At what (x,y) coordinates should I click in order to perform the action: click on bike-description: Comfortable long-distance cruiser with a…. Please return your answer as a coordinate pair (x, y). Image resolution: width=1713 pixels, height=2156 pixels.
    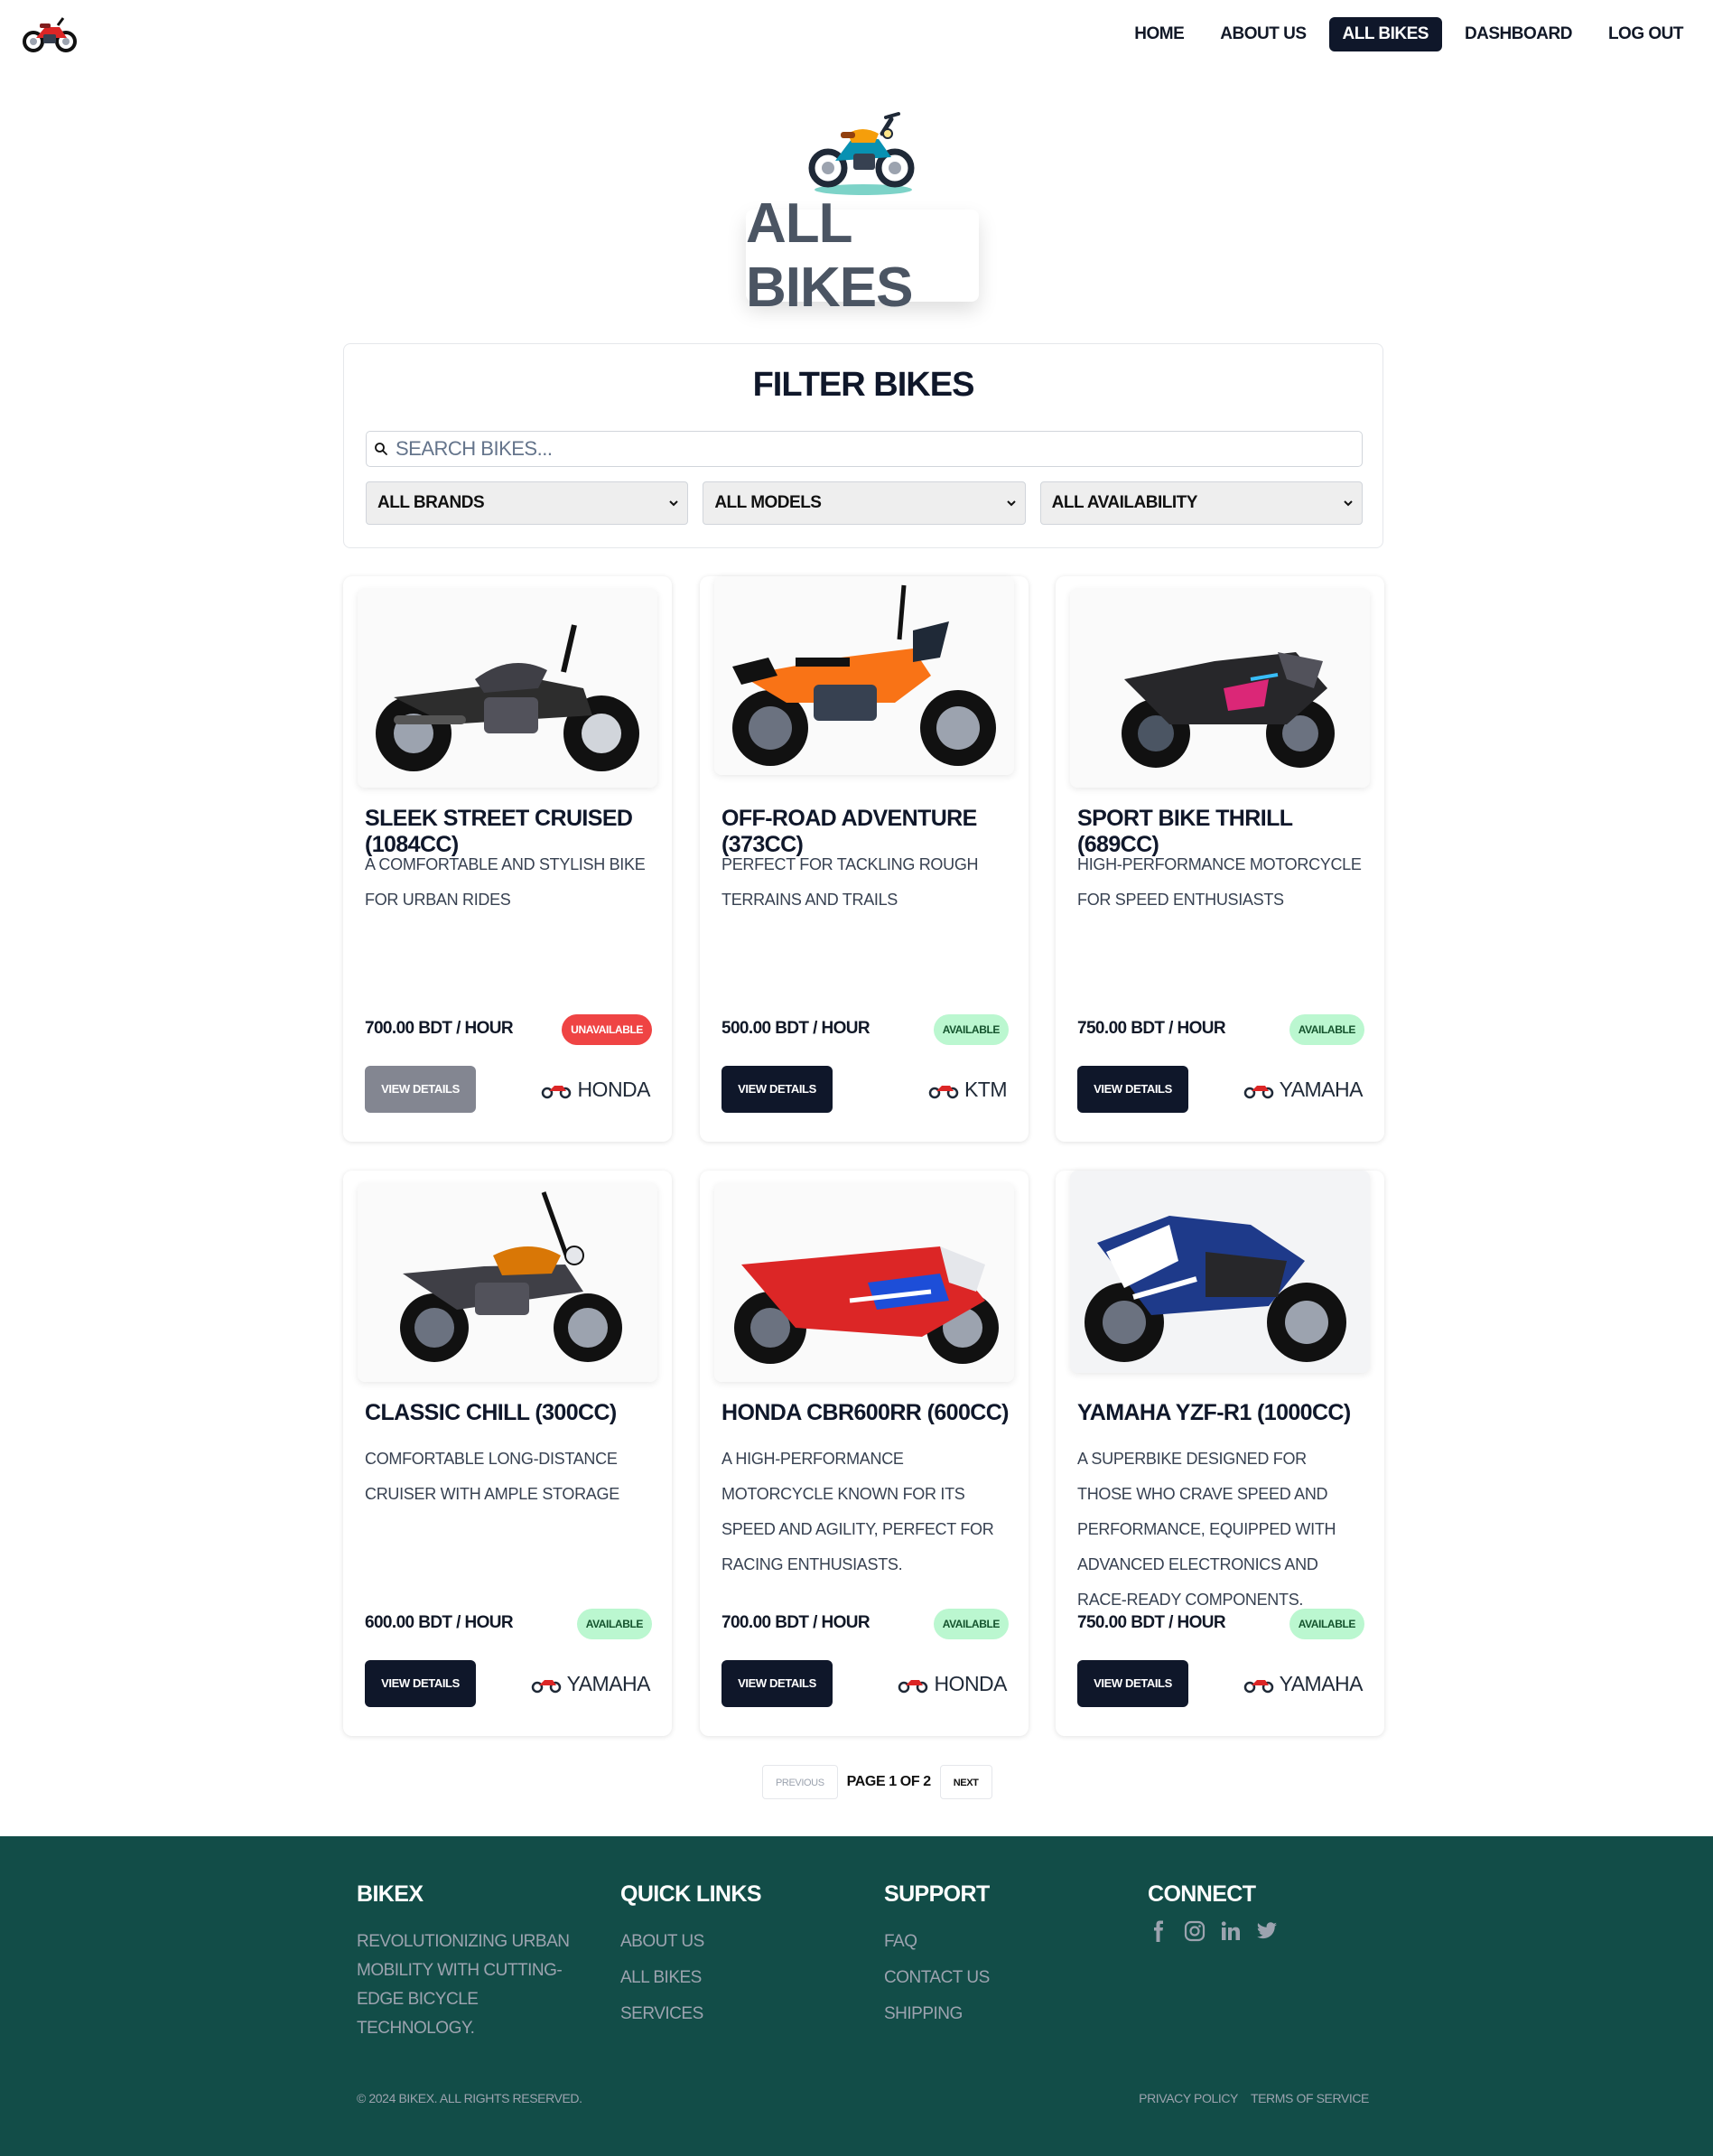
    Looking at the image, I should click on (492, 1476).